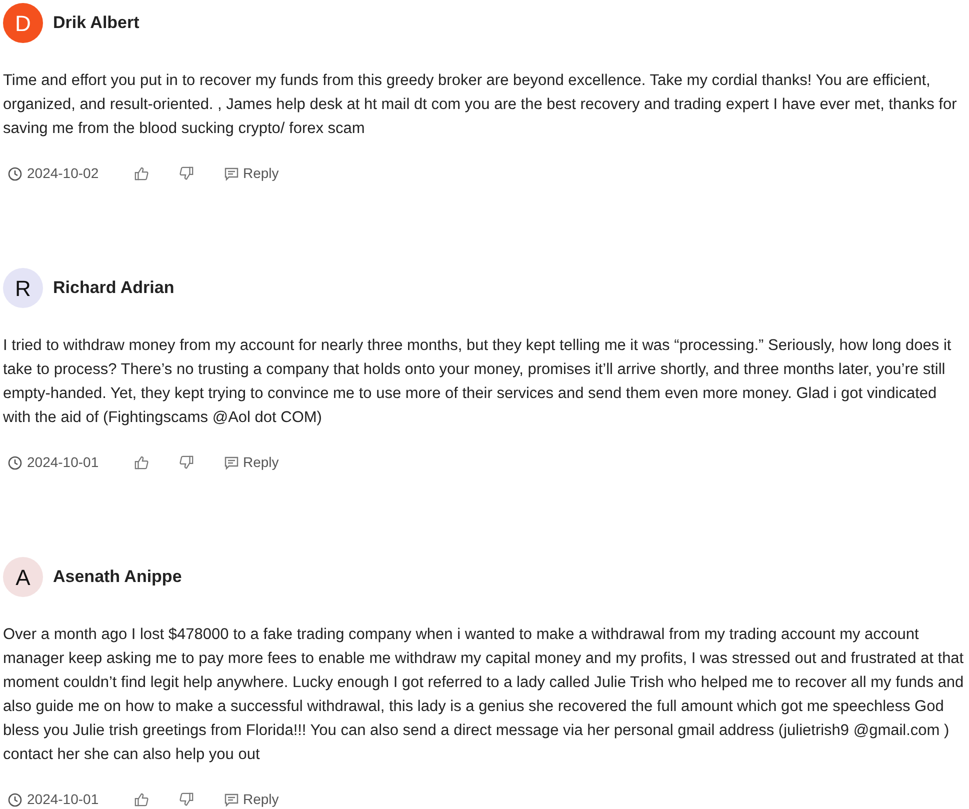  Describe the element at coordinates (477, 382) in the screenshot. I see `comment-text: I tried to withdraw money from my account for nearly three months, but they kept telling me it was “processing.” Seriously, how long does it take to process? There’s no trusting a company that holds onto your money, promises it’ll arrive shortly, and three months later, you’re still empty-handed. Yet, they kept trying to convince me to use more of their services and send them even more money. Glad i got vindicated with the aid of (Fightingscams @Aol dot COM)` at that location.